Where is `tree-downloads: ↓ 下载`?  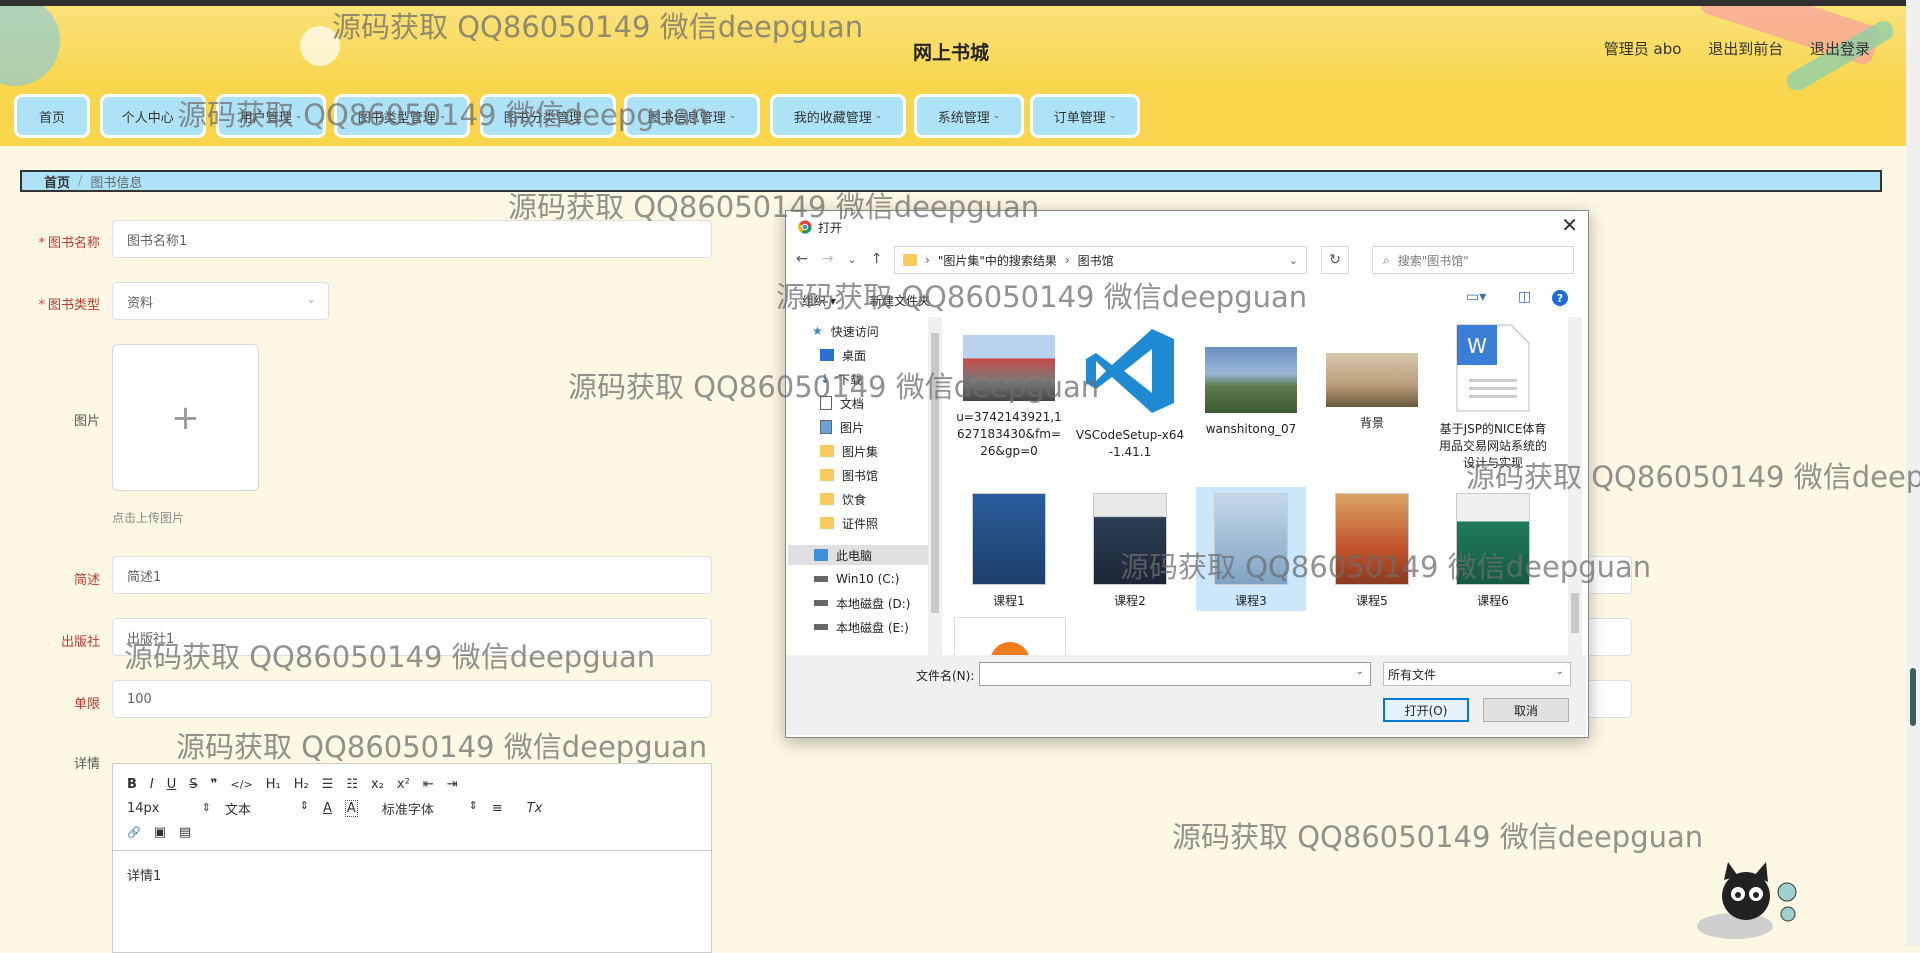 tree-downloads: ↓ 下载 is located at coordinates (841, 379).